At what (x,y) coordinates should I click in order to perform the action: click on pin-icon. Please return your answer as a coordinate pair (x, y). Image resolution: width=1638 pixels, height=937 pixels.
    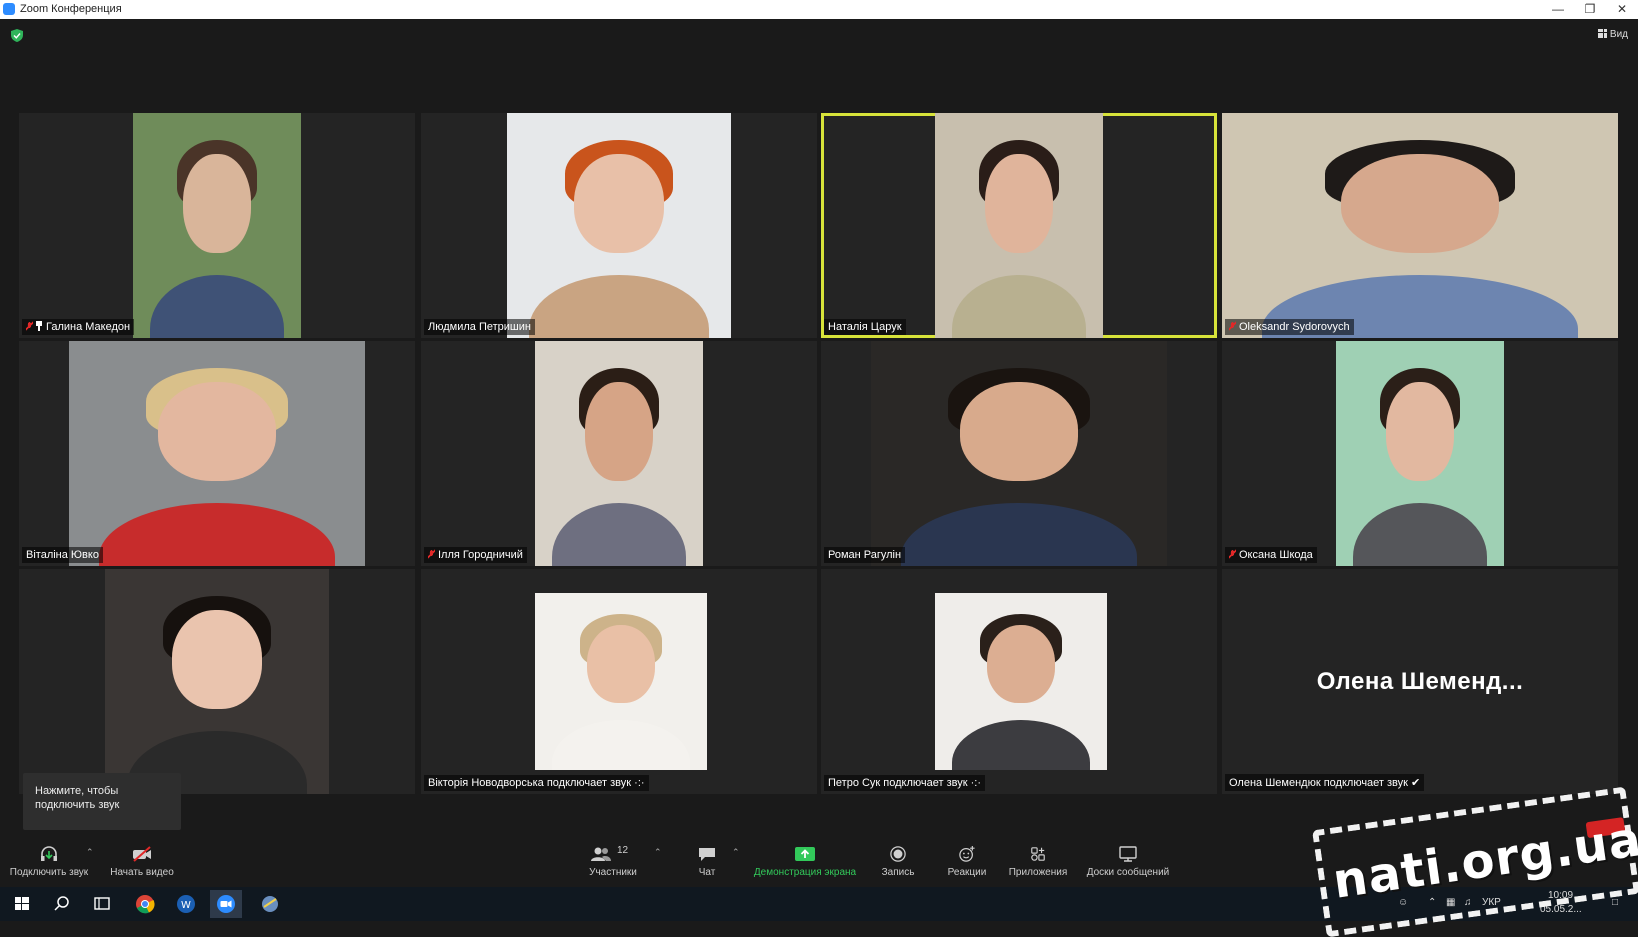
    Looking at the image, I should click on (39, 326).